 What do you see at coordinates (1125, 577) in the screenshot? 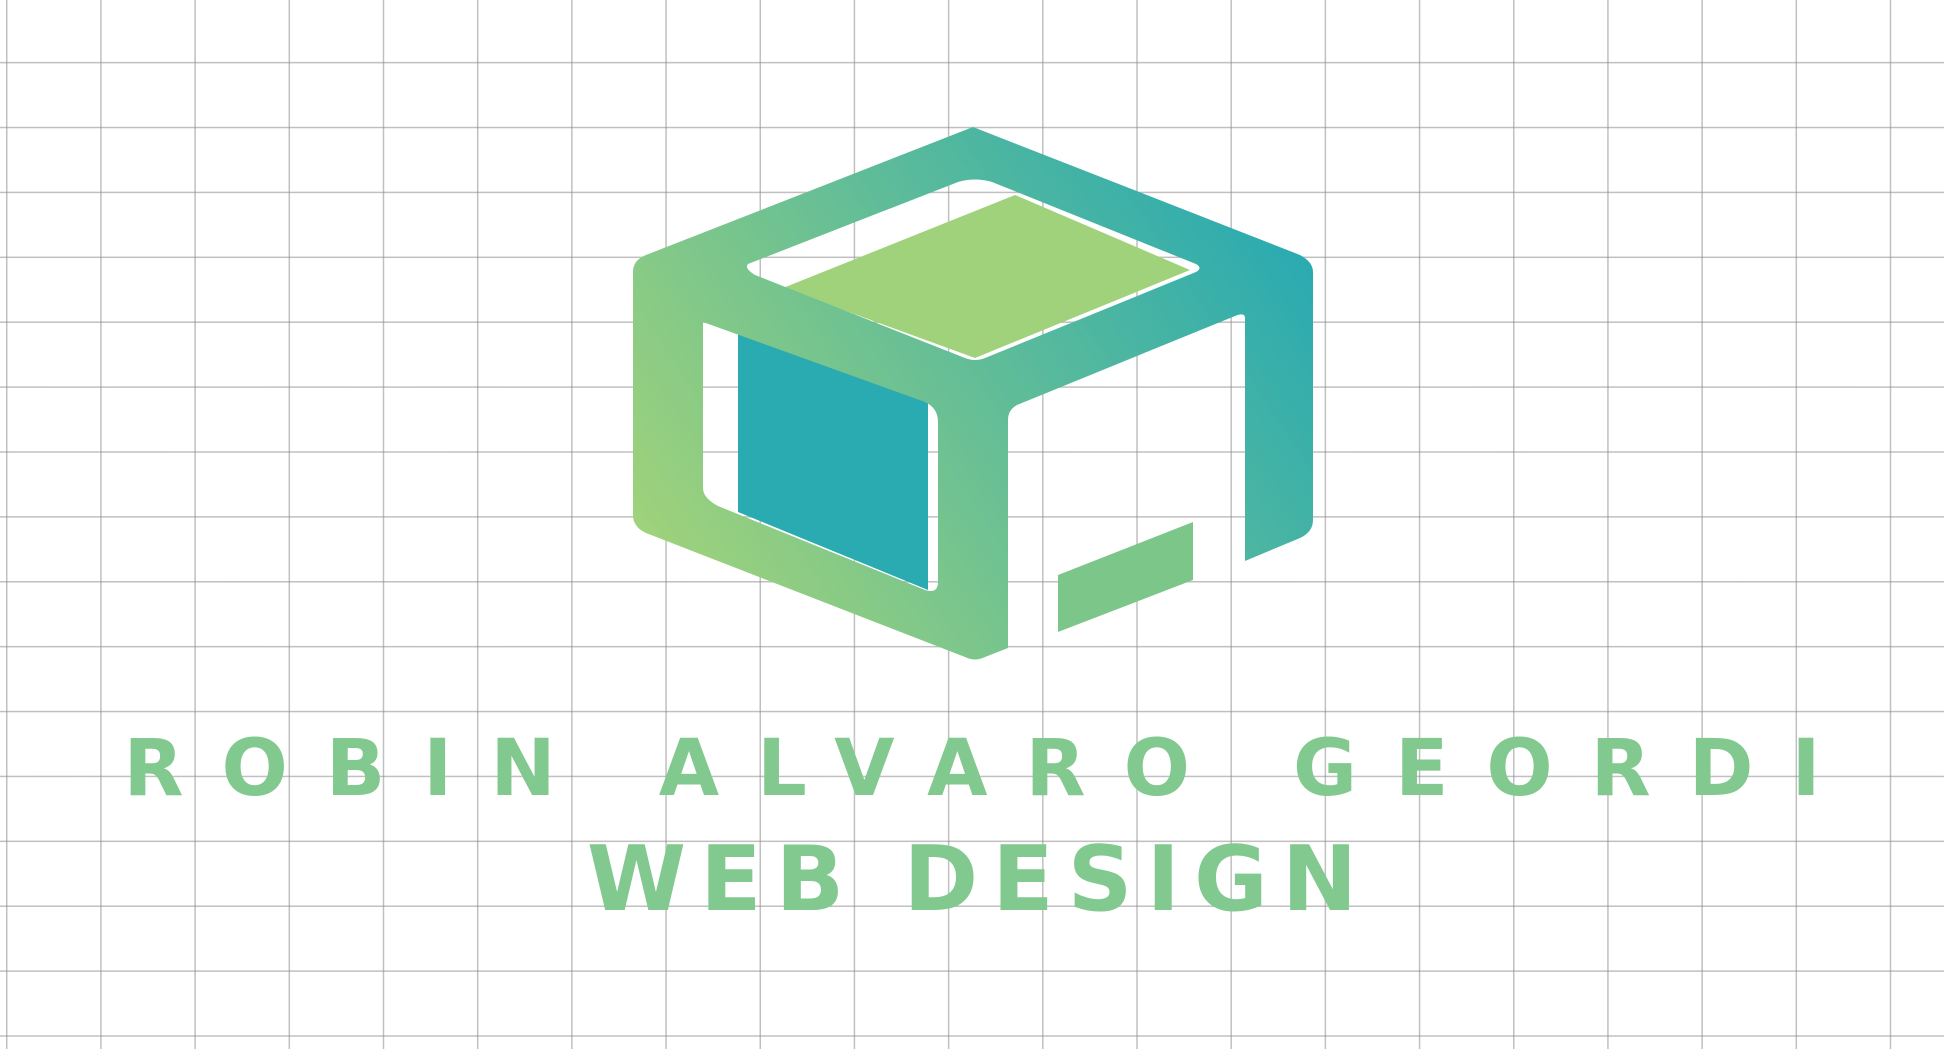
I see `cube-accent-bar` at bounding box center [1125, 577].